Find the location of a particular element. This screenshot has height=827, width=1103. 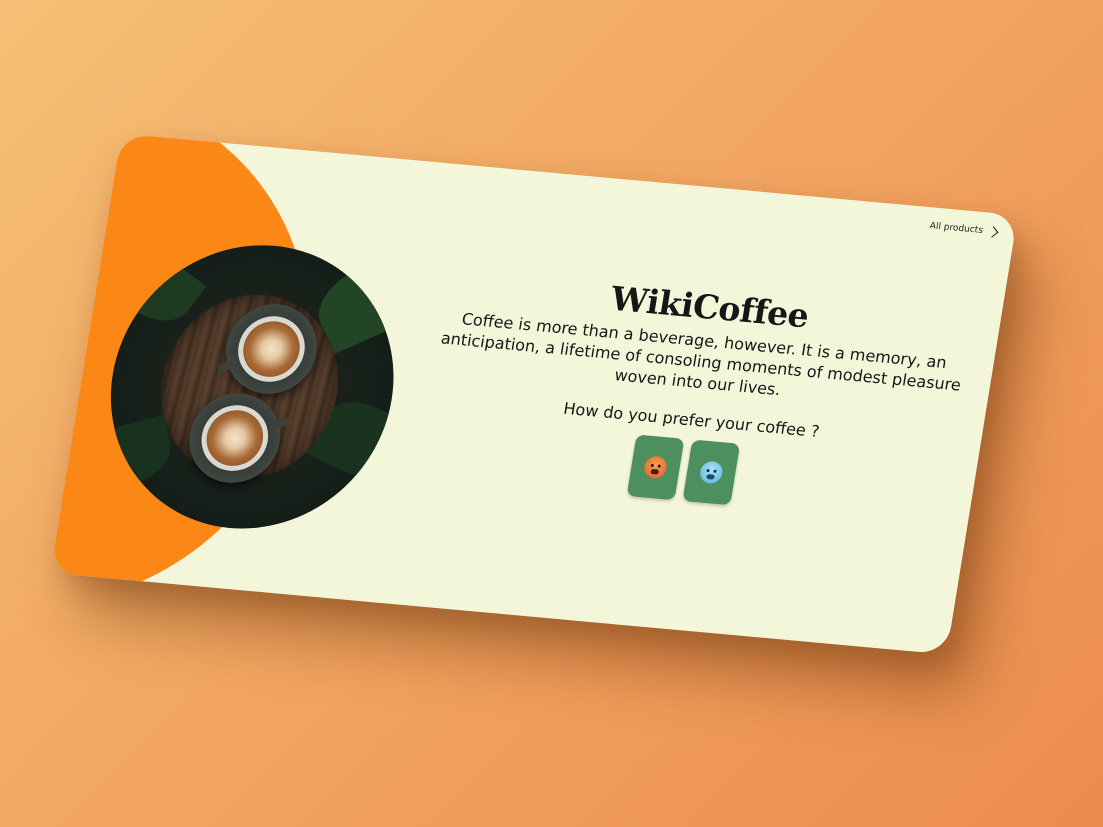

all-products-link: All products is located at coordinates (963, 229).